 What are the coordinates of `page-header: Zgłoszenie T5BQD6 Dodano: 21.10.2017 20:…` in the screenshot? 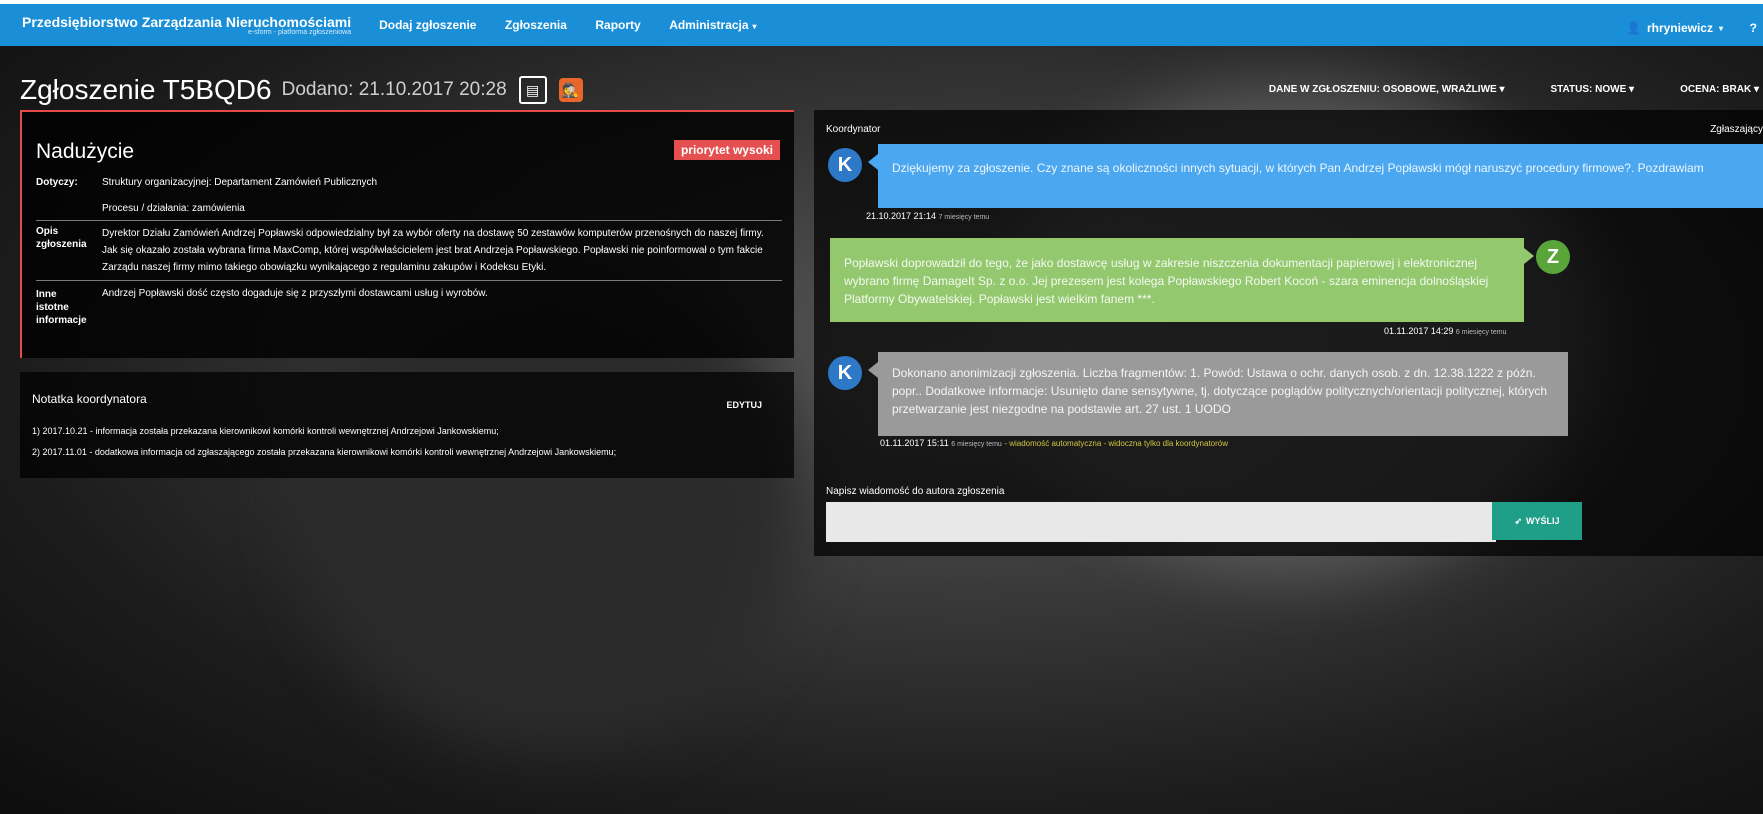 It's located at (301, 90).